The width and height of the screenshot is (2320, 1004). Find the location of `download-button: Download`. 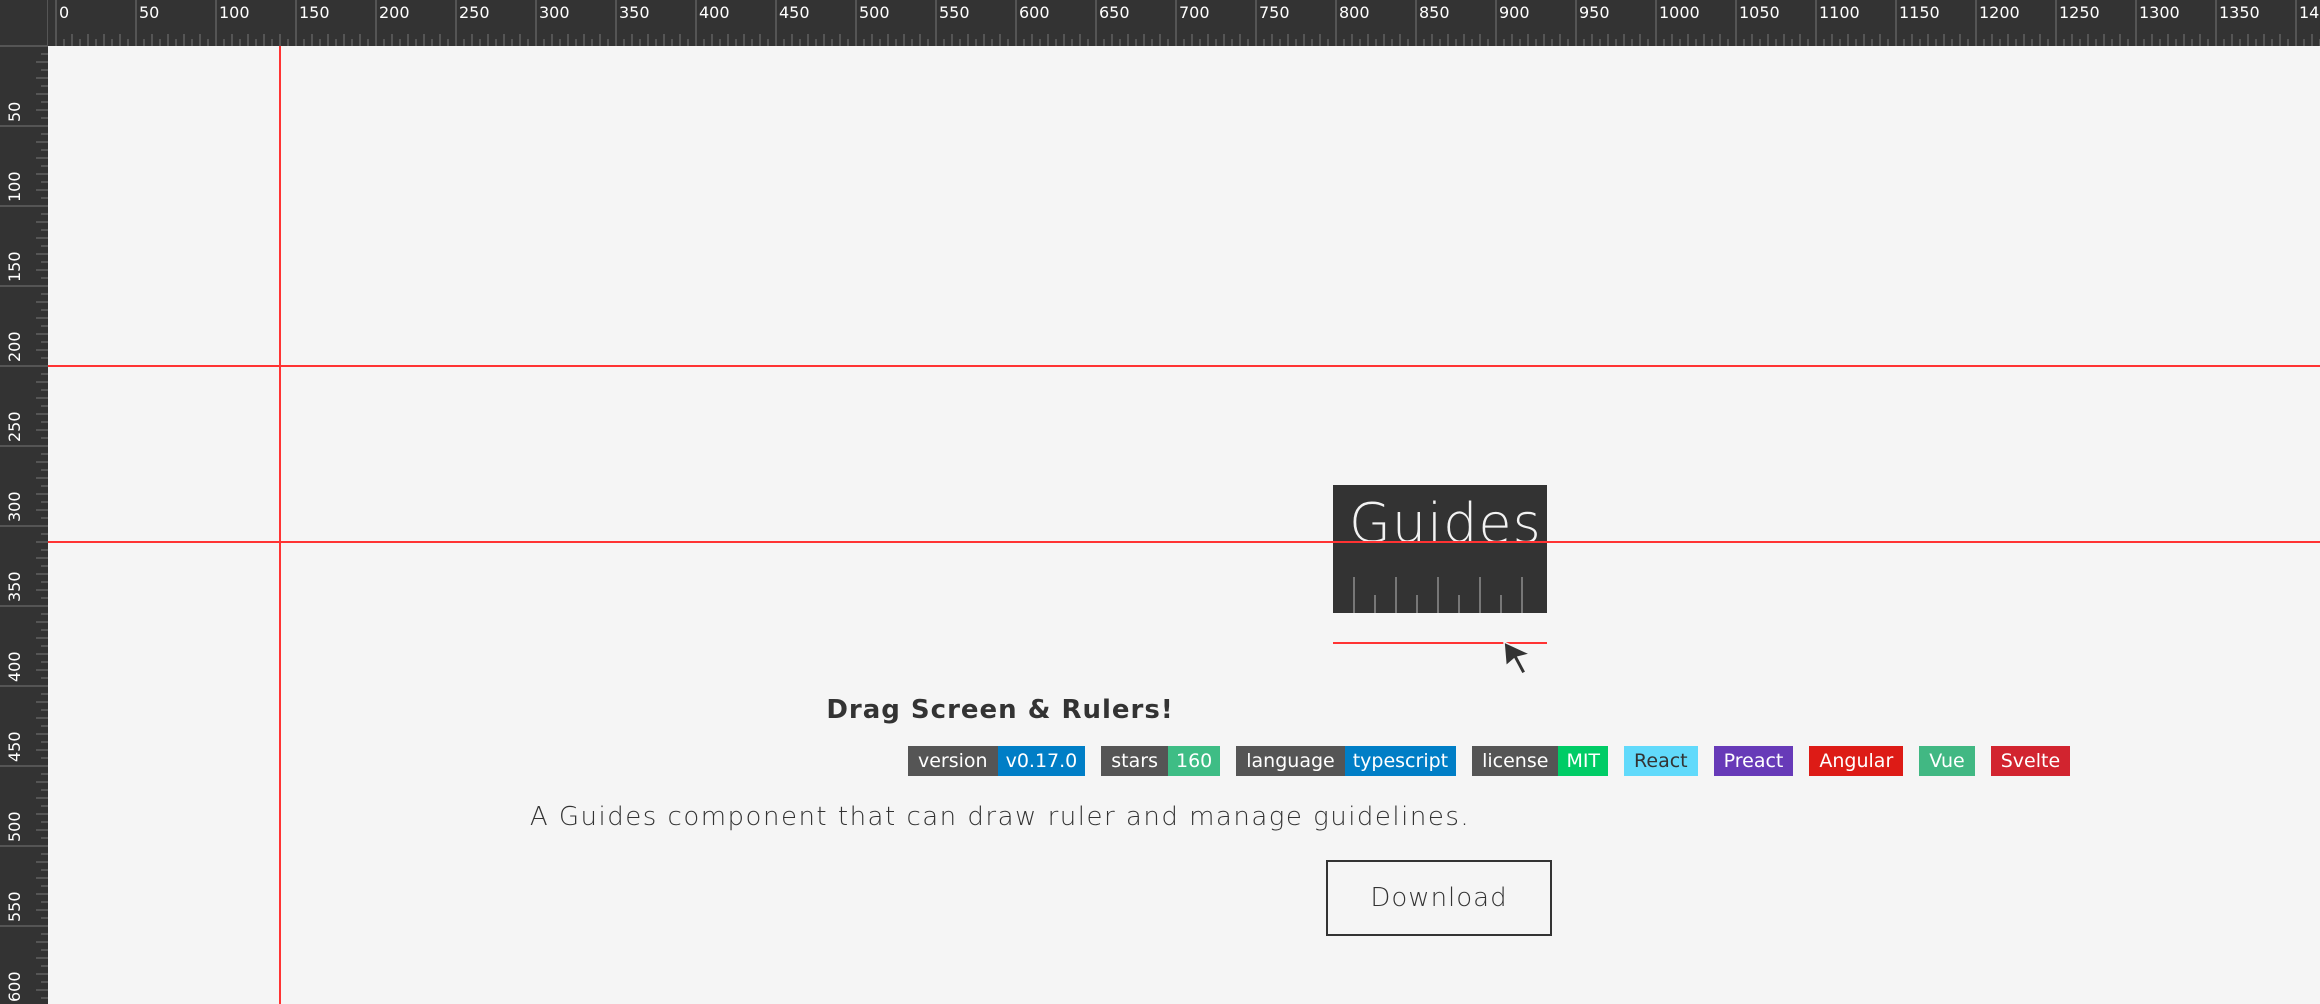

download-button: Download is located at coordinates (1439, 898).